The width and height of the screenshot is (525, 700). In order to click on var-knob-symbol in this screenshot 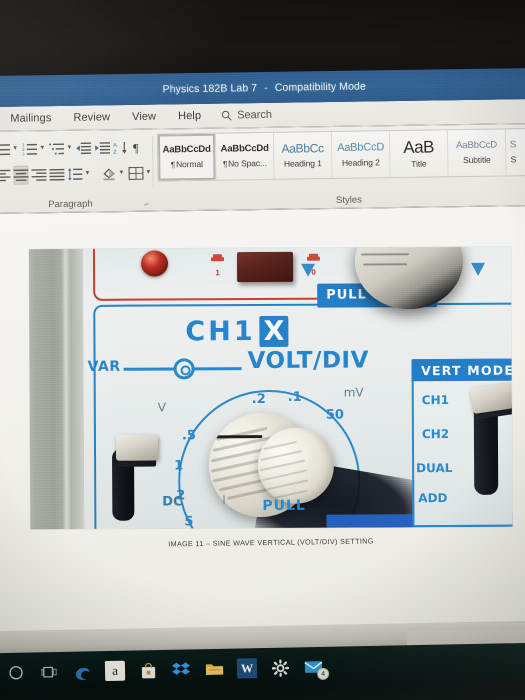, I will do `click(184, 369)`.